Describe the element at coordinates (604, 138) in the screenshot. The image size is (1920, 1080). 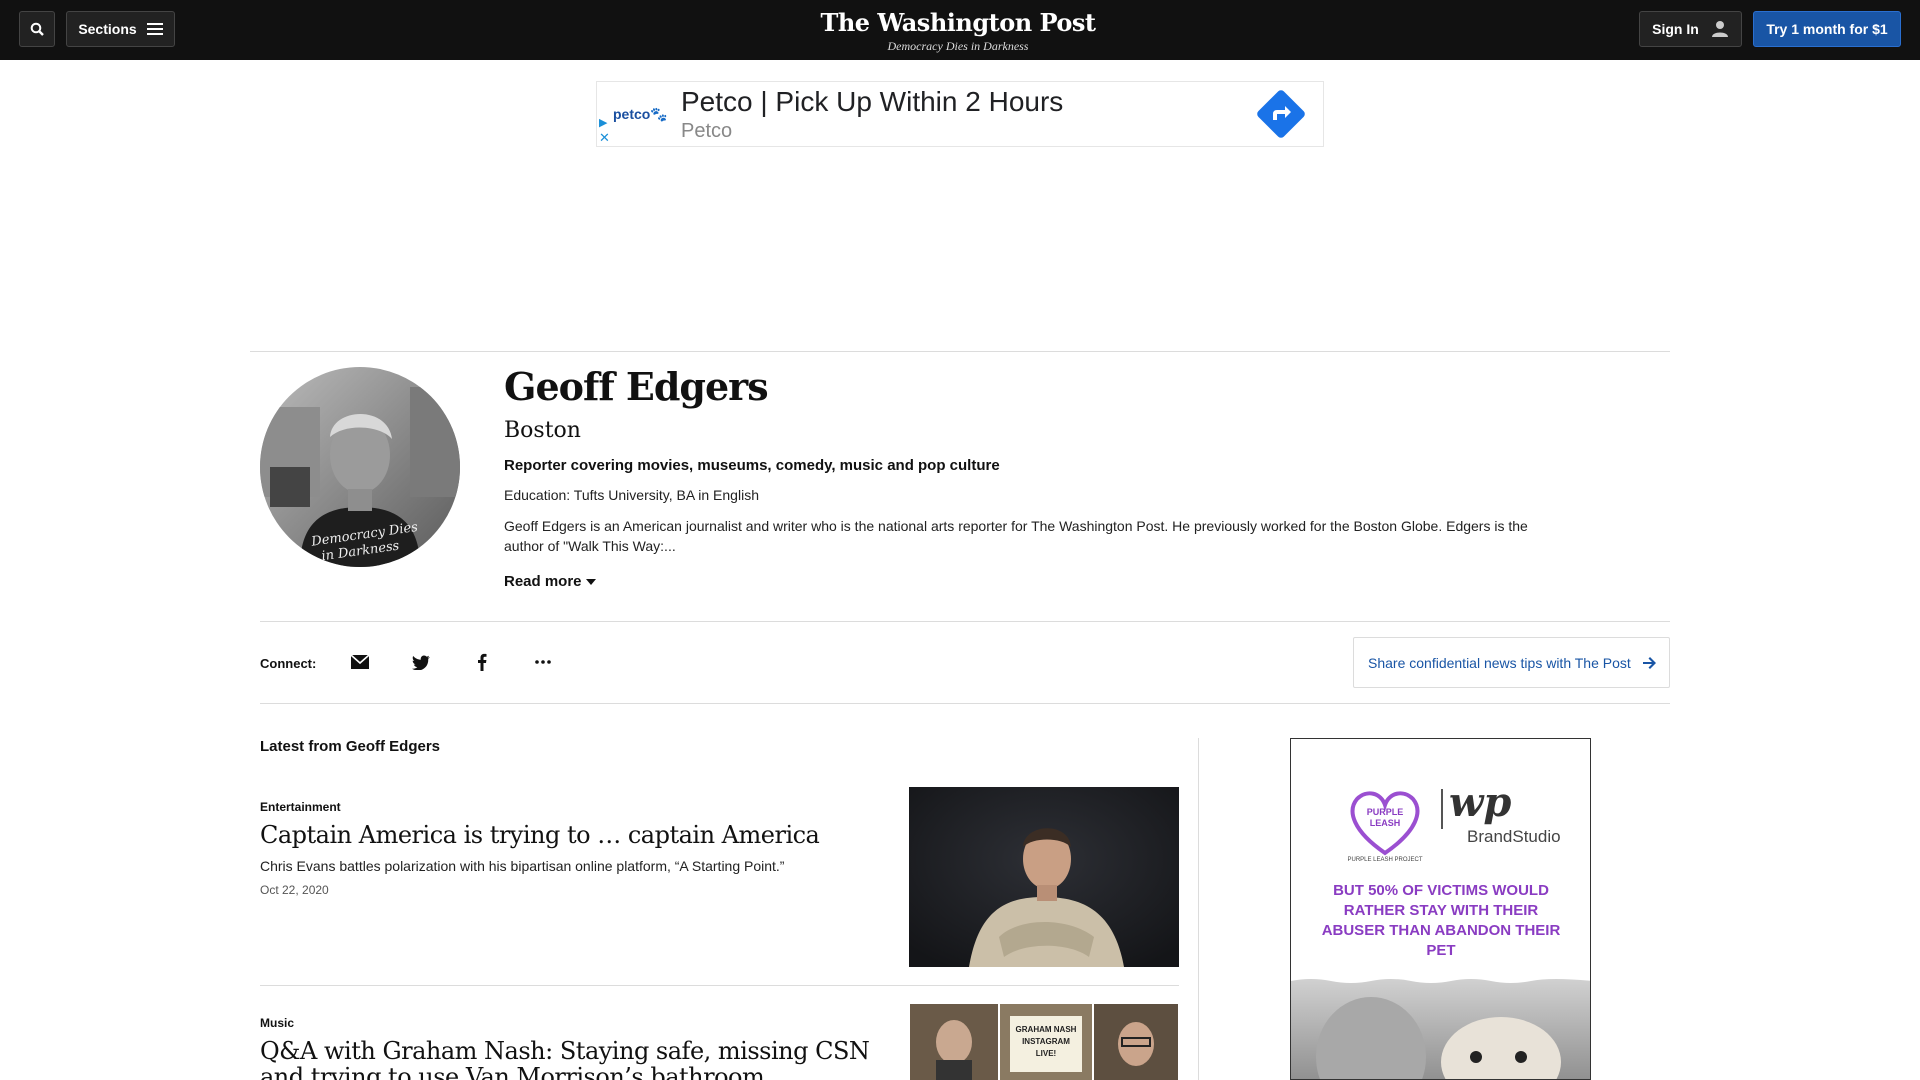
I see `close-ad-icon: ✕` at that location.